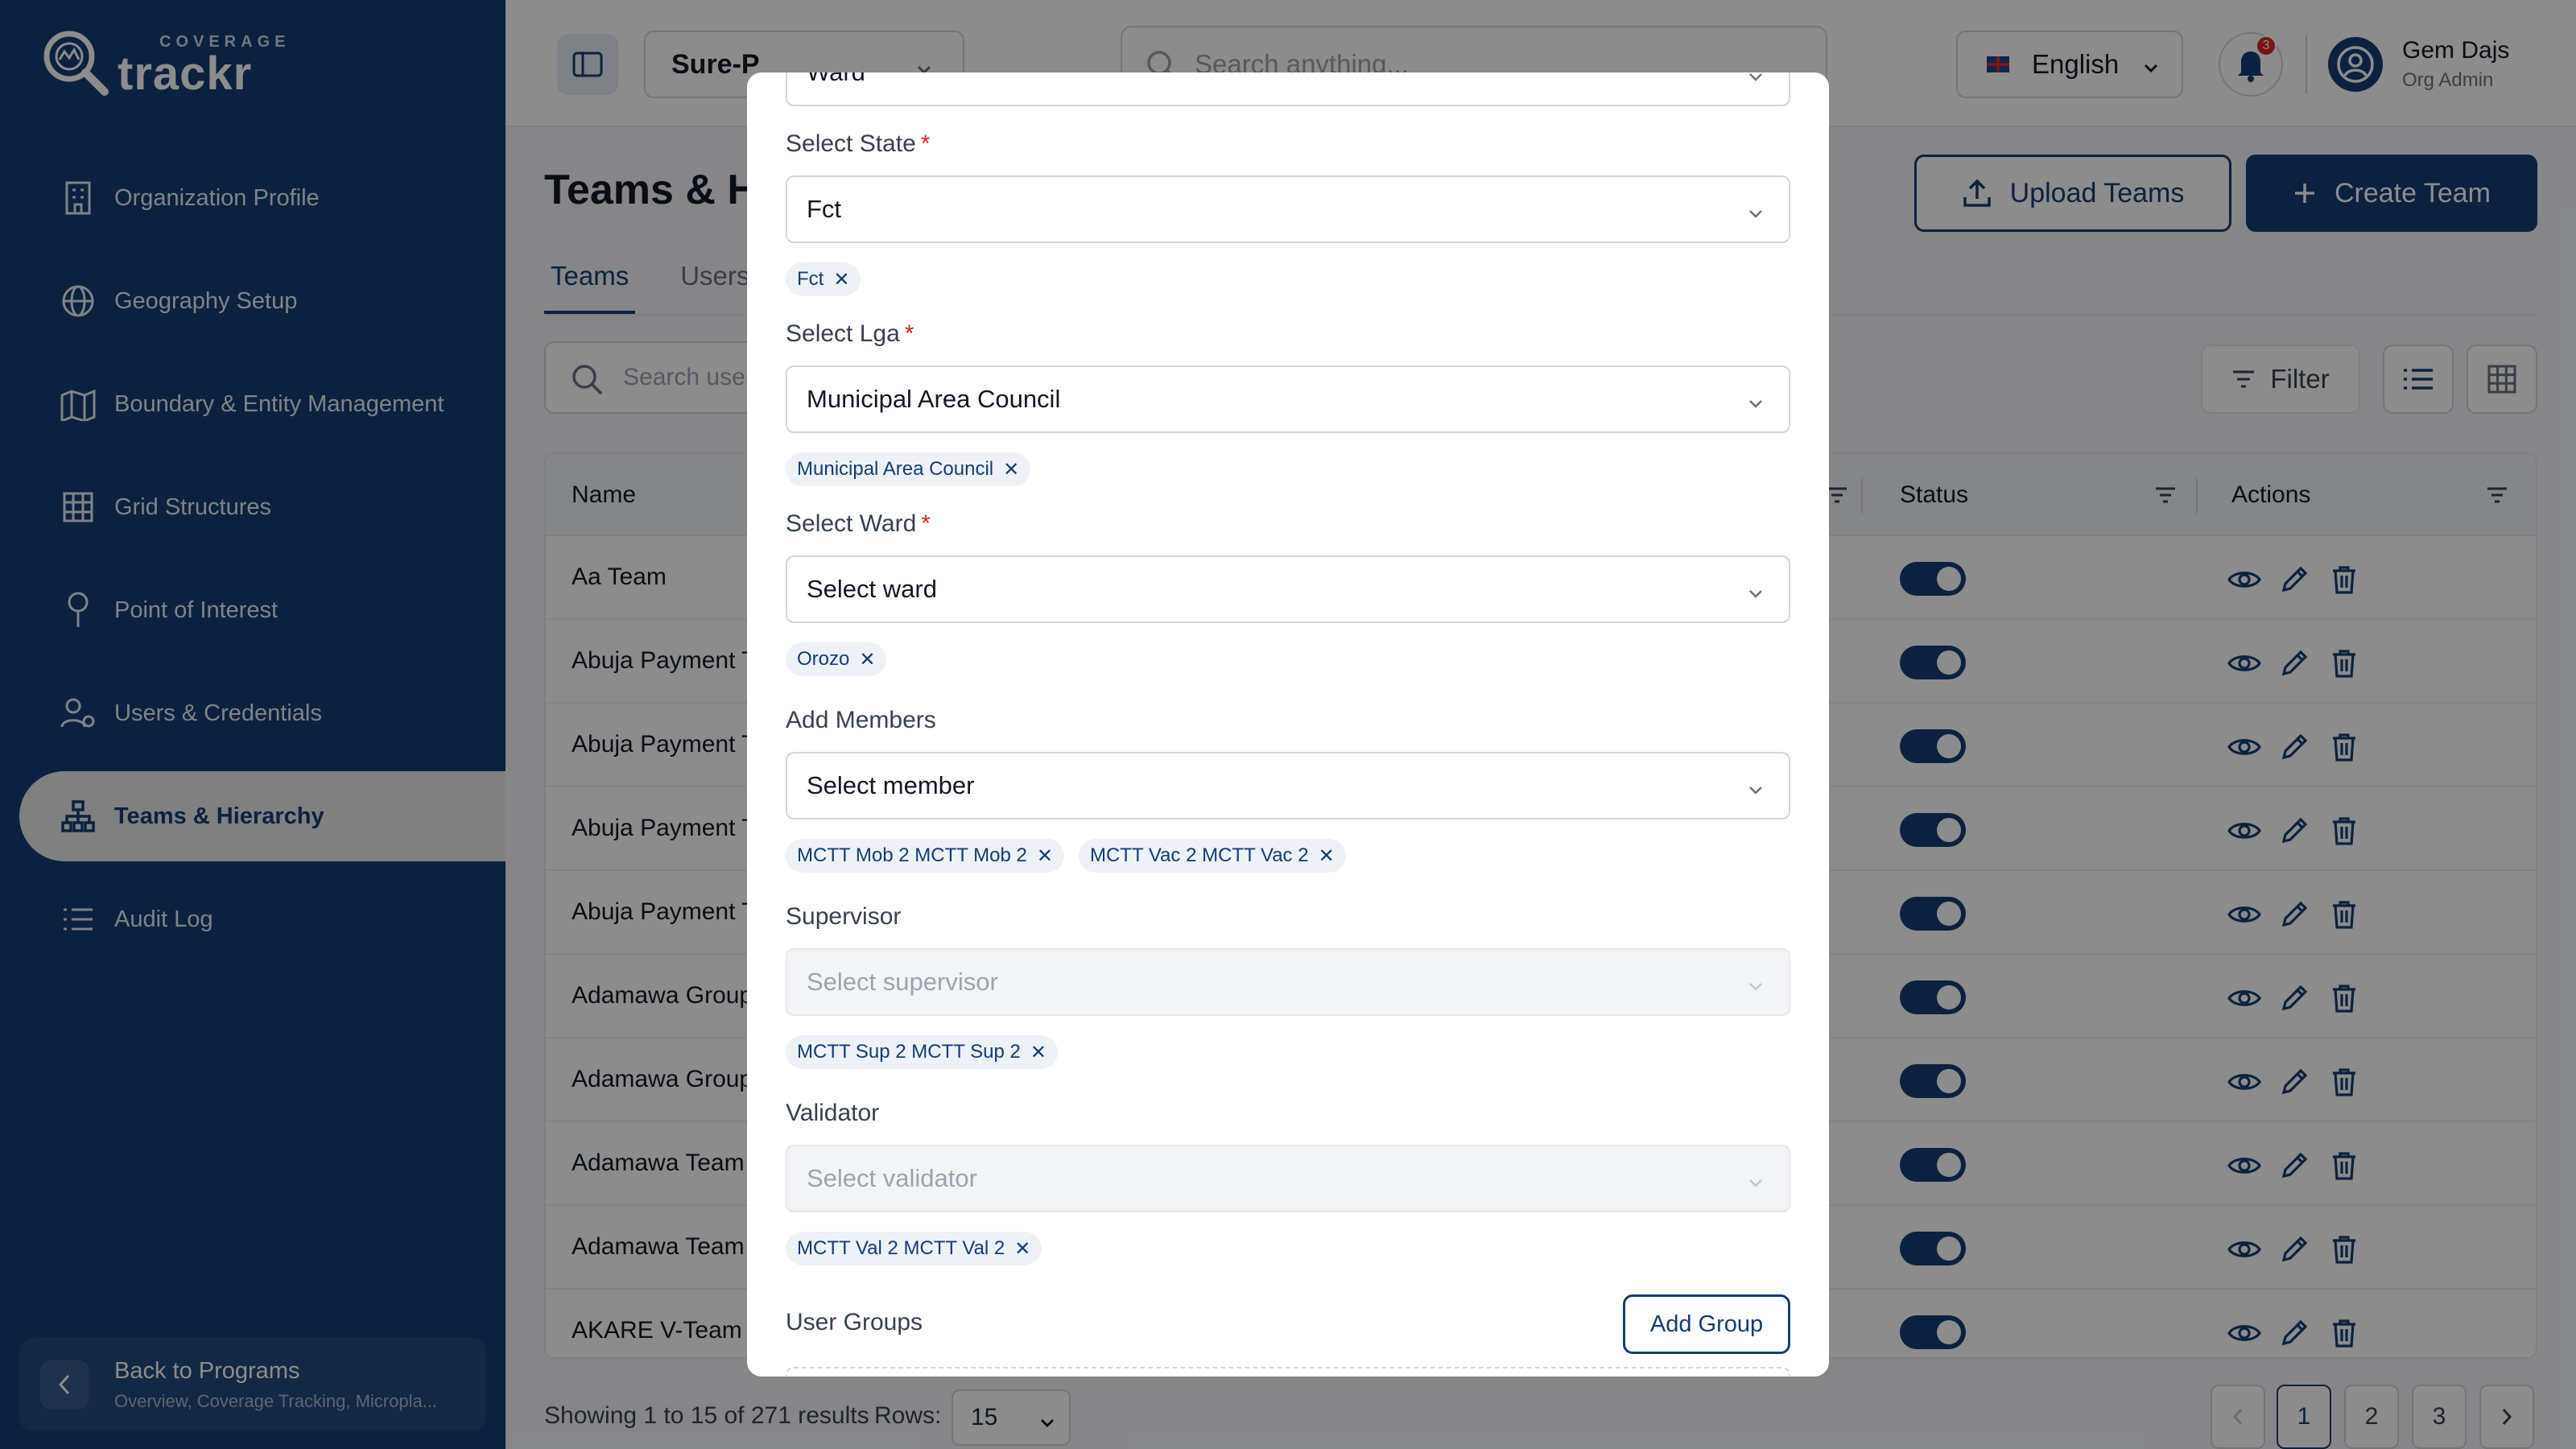  Describe the element at coordinates (858, 143) in the screenshot. I see `state-label: Select State *` at that location.